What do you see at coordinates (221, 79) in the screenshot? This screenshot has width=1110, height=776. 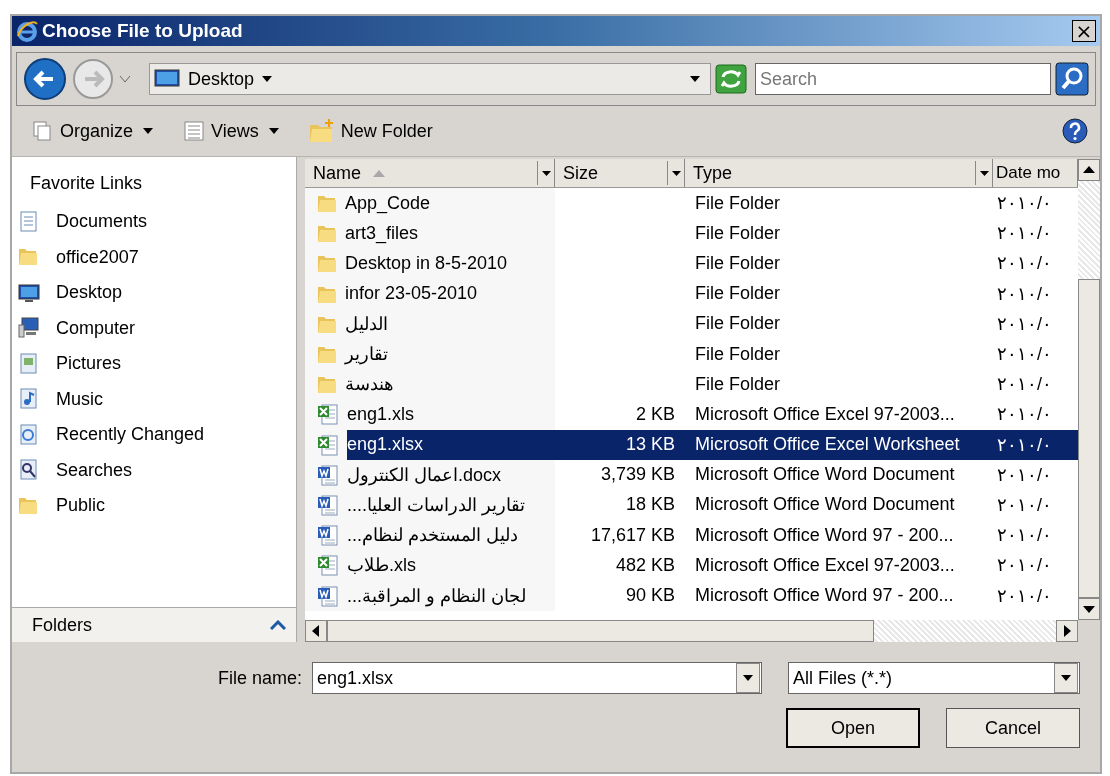 I see `location-text: Desktop` at bounding box center [221, 79].